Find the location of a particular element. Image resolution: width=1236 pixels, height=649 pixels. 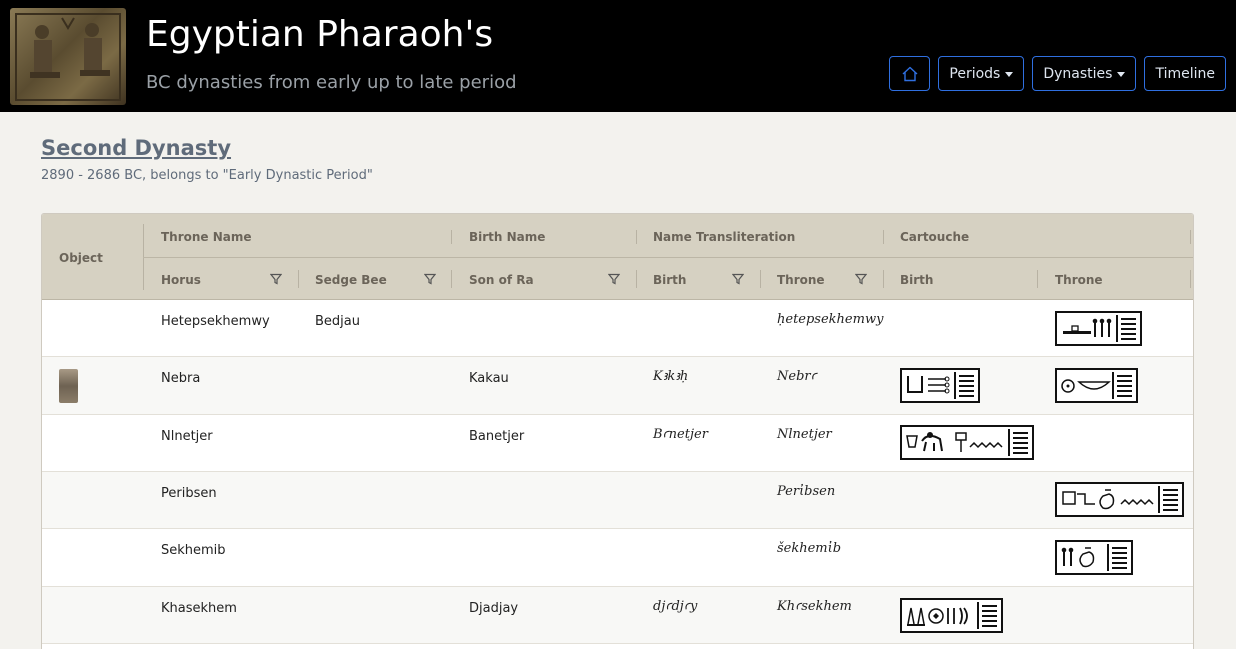

cell-son-of-ra: Kakau is located at coordinates (489, 378).